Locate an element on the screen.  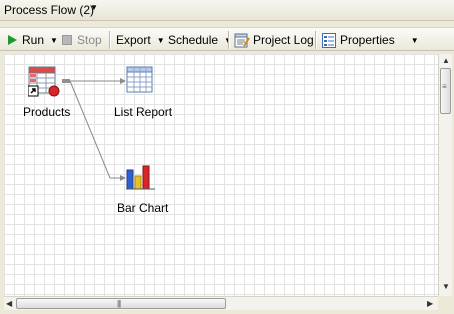
horizontal-scrollbar: ◀ ||| ▶ is located at coordinates (221, 303).